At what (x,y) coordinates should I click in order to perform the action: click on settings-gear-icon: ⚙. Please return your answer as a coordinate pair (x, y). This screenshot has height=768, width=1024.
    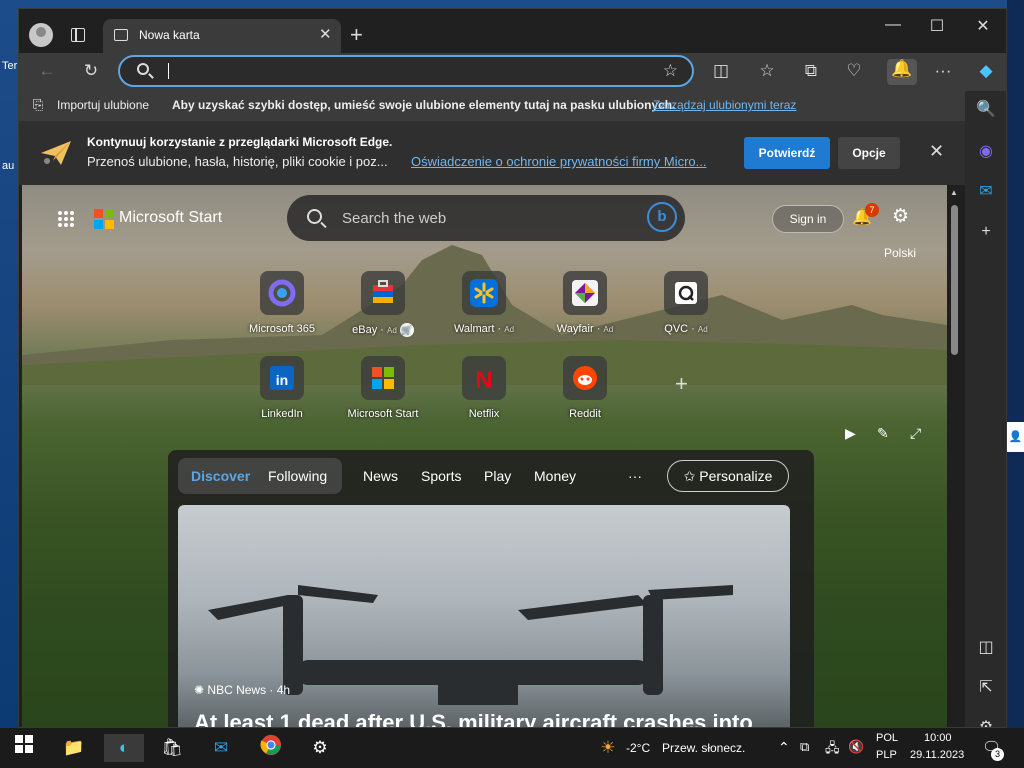
    Looking at the image, I should click on (900, 216).